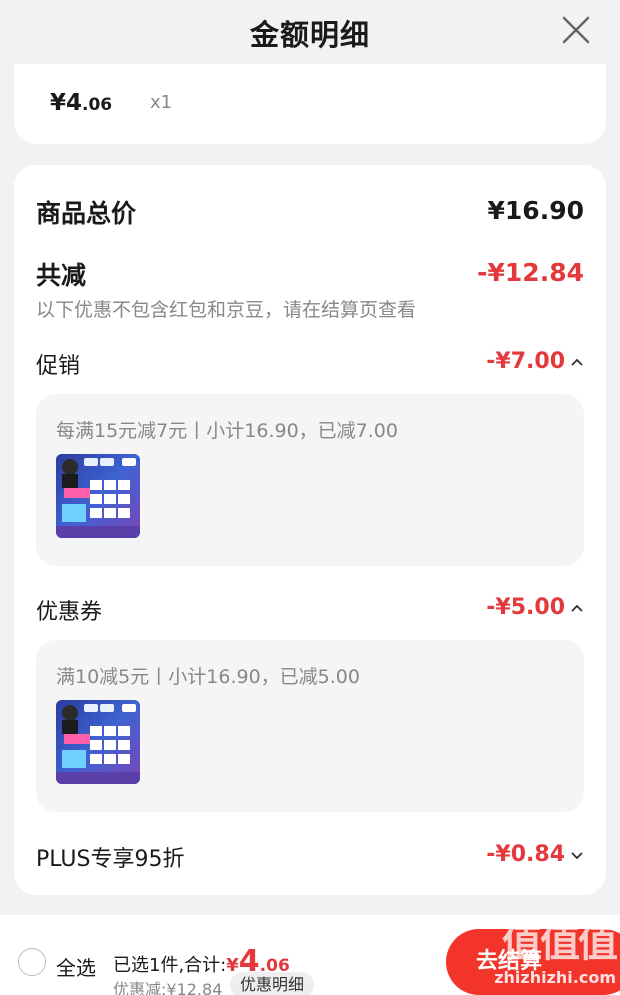 This screenshot has width=620, height=995. What do you see at coordinates (535, 210) in the screenshot?
I see `total-price-value: ¥16.90` at bounding box center [535, 210].